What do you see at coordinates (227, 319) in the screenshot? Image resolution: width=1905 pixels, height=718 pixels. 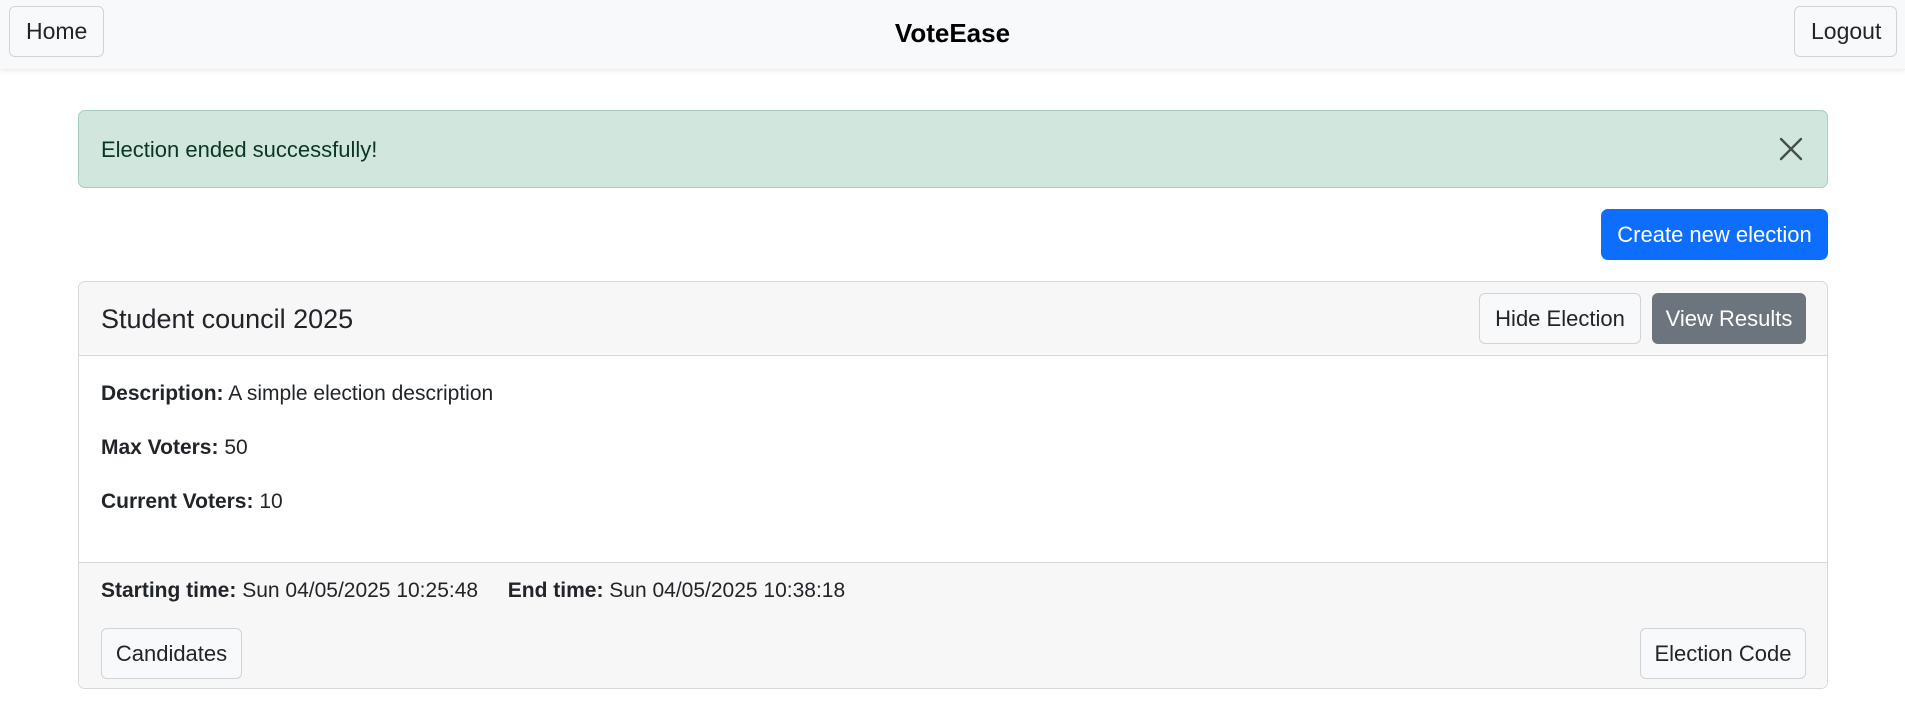 I see `election-title: Student council 2025` at bounding box center [227, 319].